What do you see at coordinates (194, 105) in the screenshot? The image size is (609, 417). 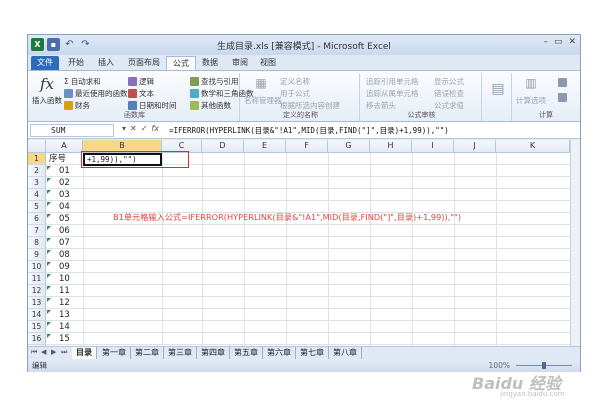 I see `more-icon` at bounding box center [194, 105].